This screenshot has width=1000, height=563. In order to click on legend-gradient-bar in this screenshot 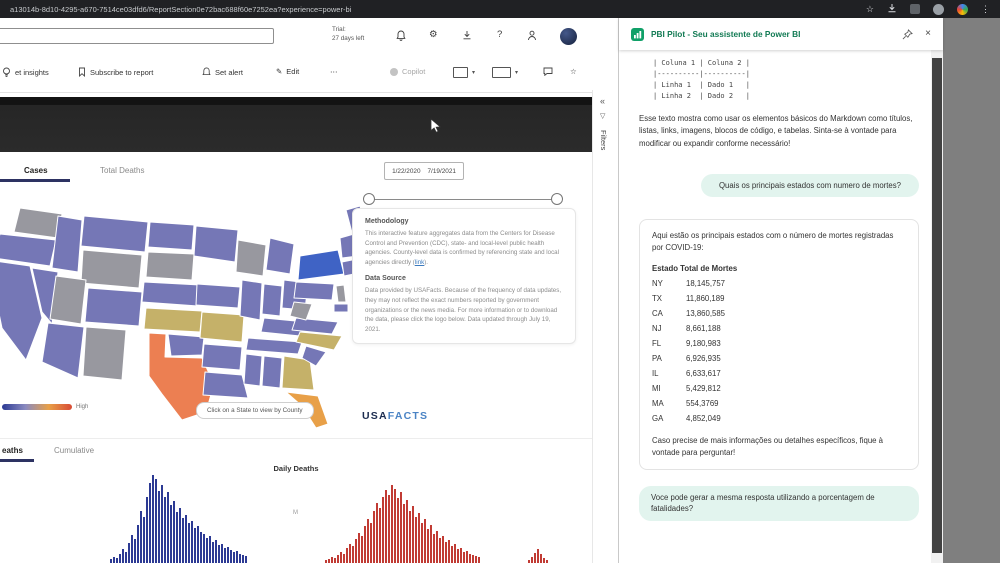, I will do `click(37, 407)`.